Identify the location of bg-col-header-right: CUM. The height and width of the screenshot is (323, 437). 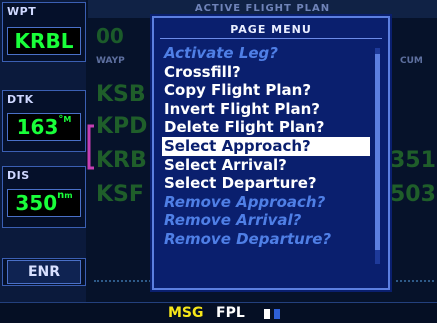
(411, 61).